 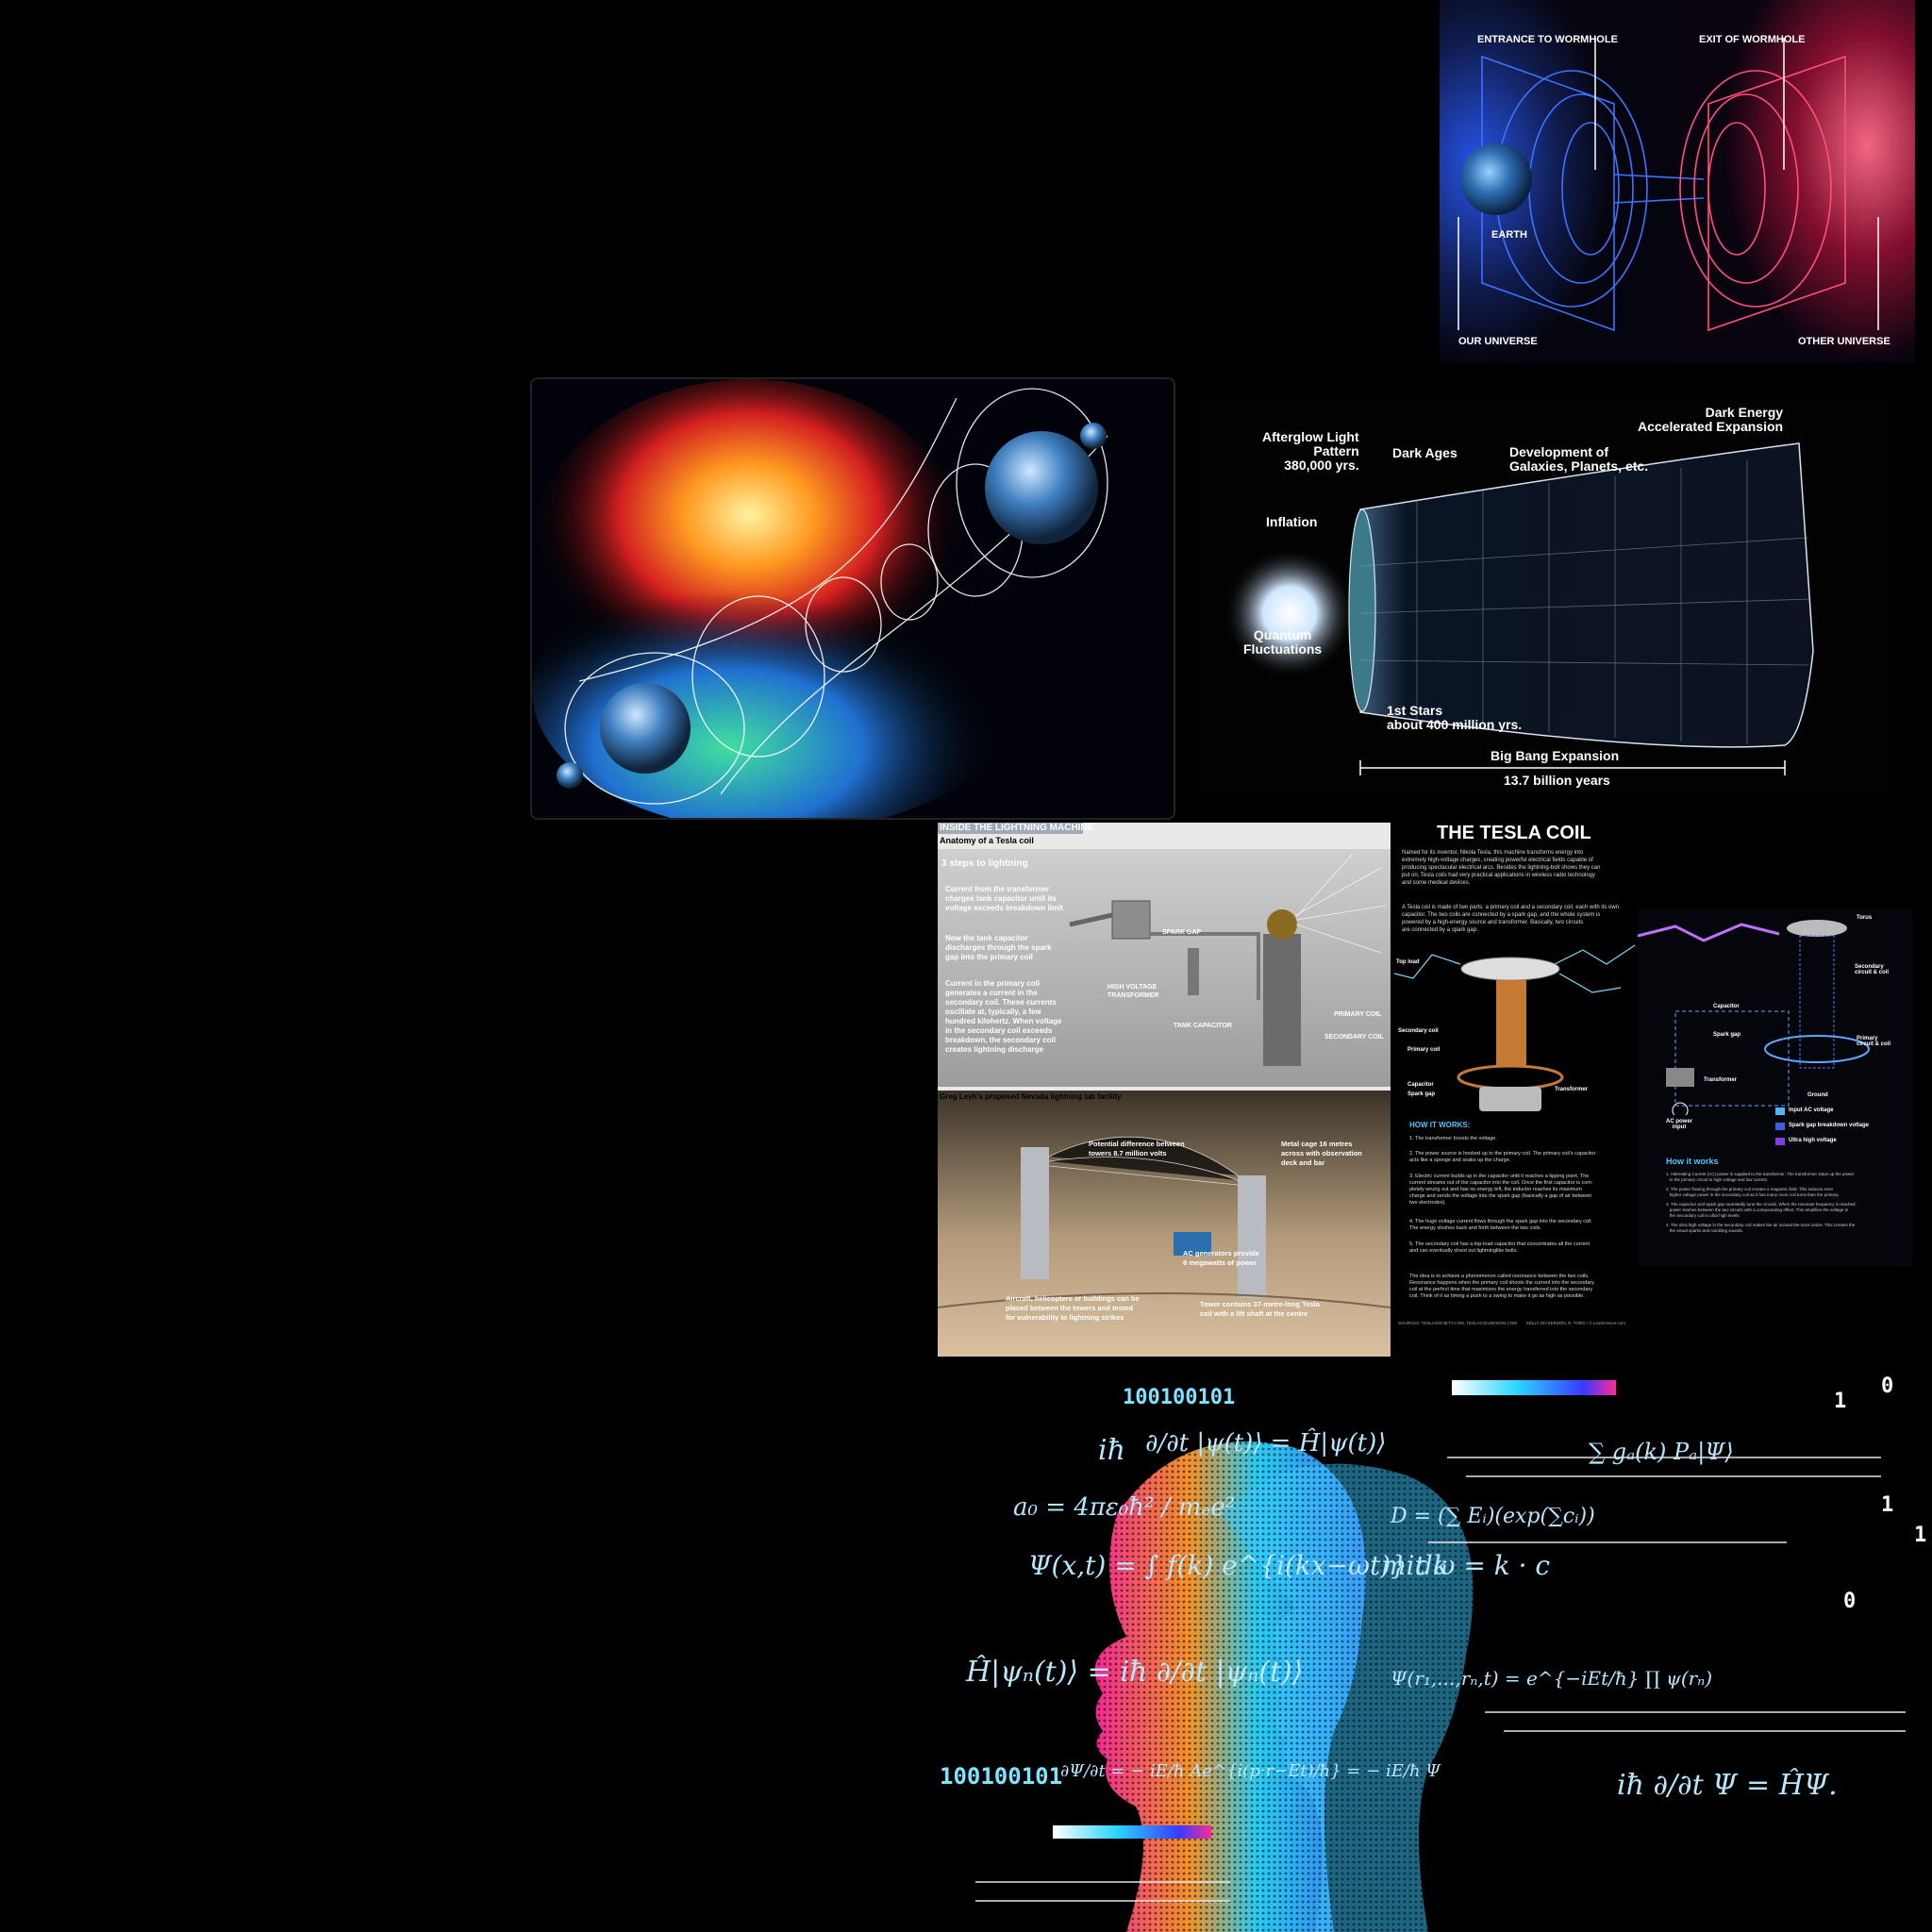 What do you see at coordinates (1093, 436) in the screenshot?
I see `moon-small` at bounding box center [1093, 436].